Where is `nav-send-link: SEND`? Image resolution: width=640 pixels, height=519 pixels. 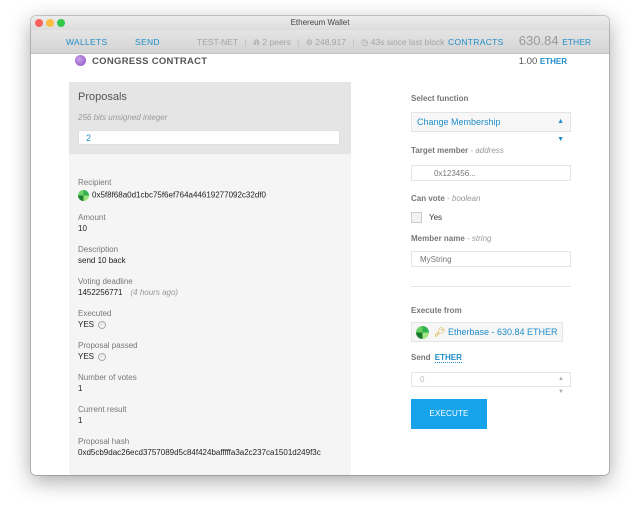
nav-send-link: SEND is located at coordinates (147, 42).